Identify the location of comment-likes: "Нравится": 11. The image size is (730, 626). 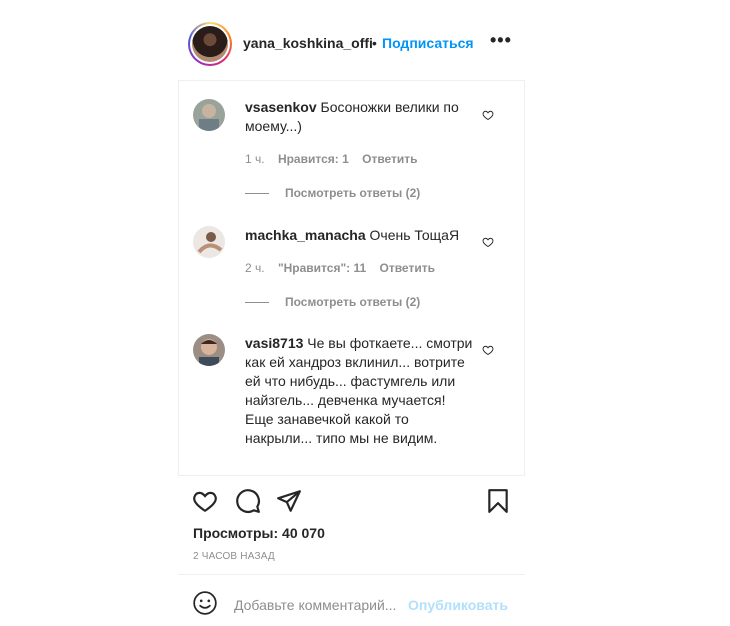
(322, 268).